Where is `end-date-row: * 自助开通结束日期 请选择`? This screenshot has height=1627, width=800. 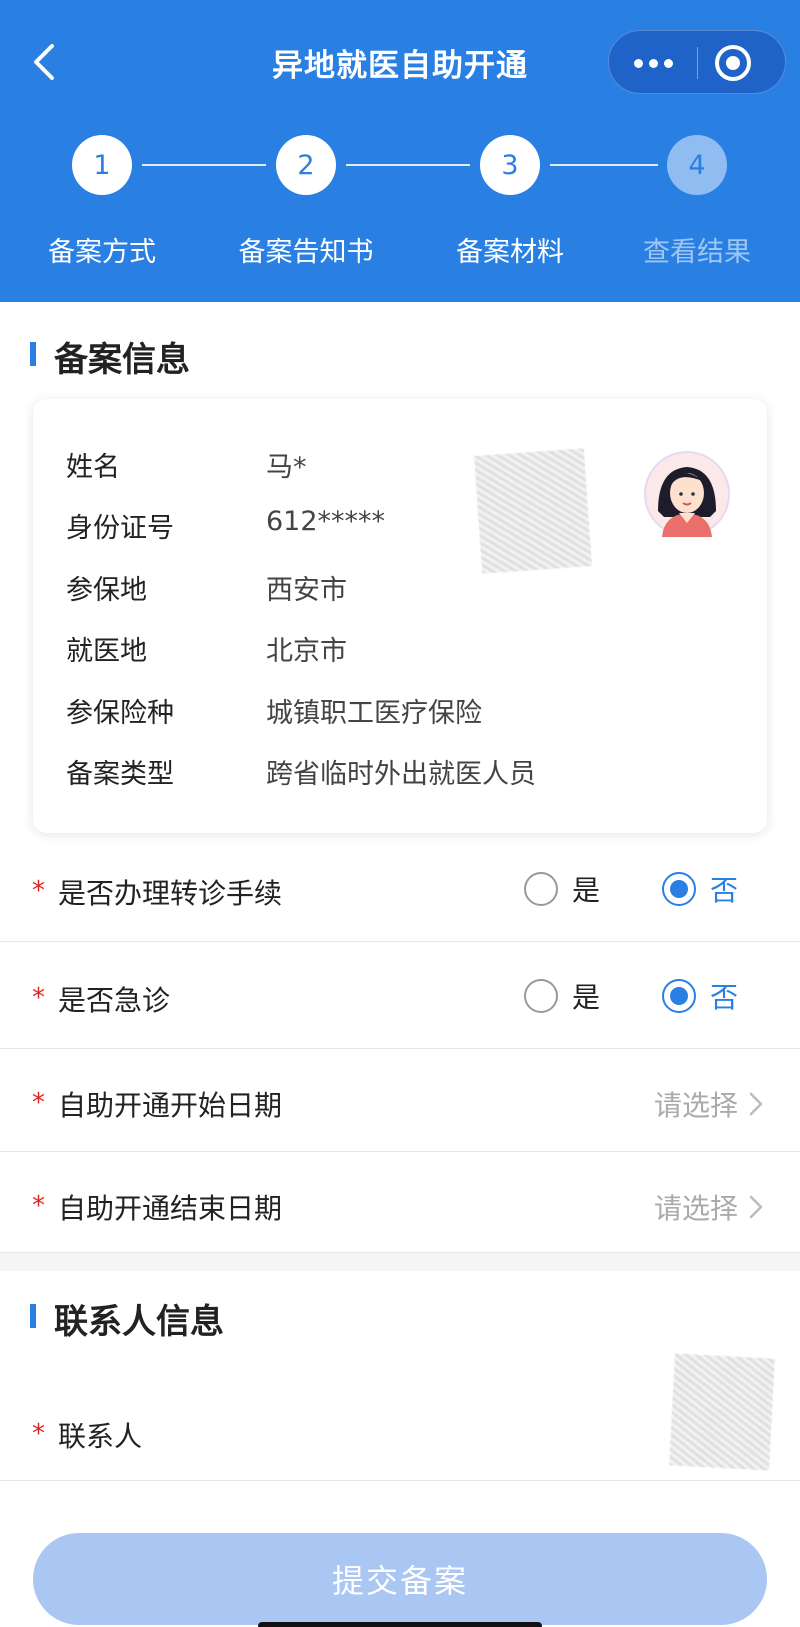 end-date-row: * 自助开通结束日期 请选择 is located at coordinates (400, 1203).